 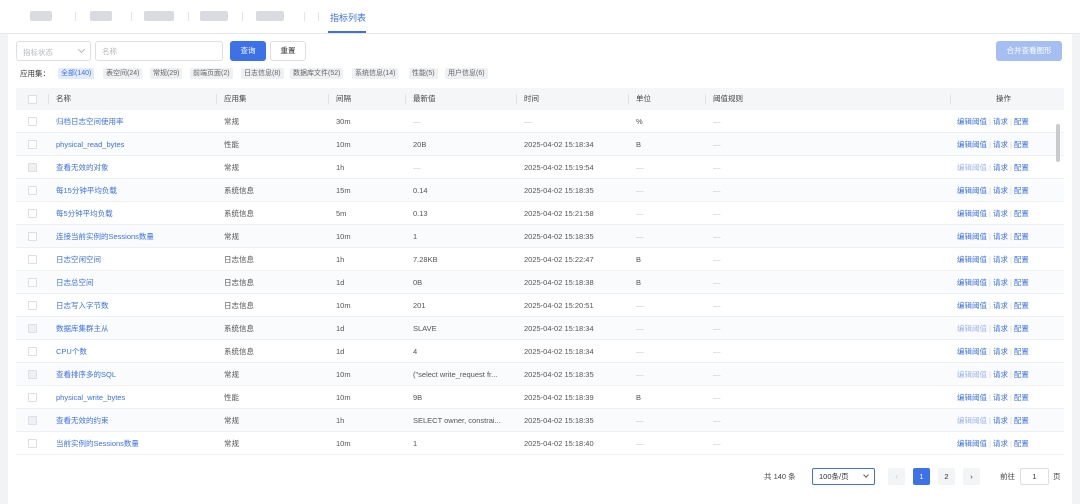 I want to click on metric-name-link: CPU个数, so click(x=133, y=351).